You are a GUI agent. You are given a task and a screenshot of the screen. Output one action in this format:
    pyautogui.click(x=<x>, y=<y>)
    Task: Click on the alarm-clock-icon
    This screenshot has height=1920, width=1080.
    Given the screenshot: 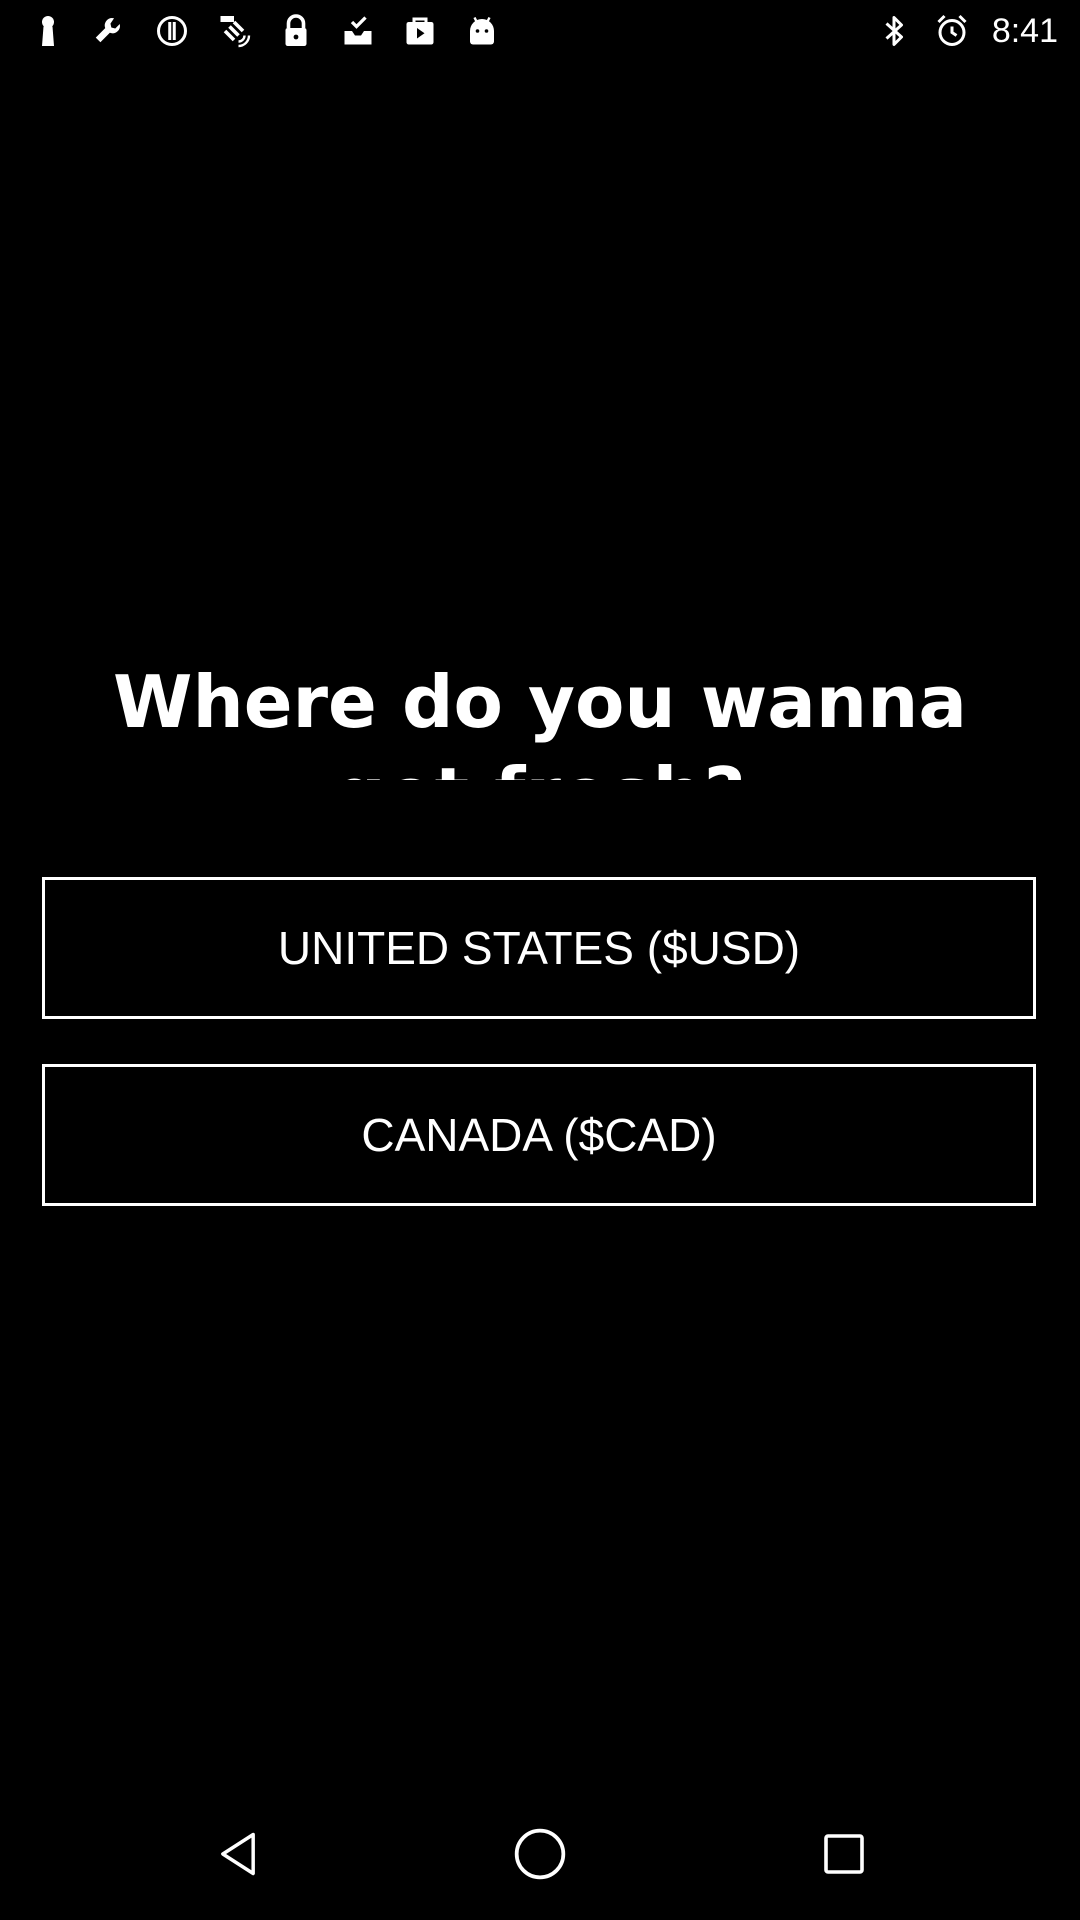 What is the action you would take?
    pyautogui.click(x=952, y=31)
    